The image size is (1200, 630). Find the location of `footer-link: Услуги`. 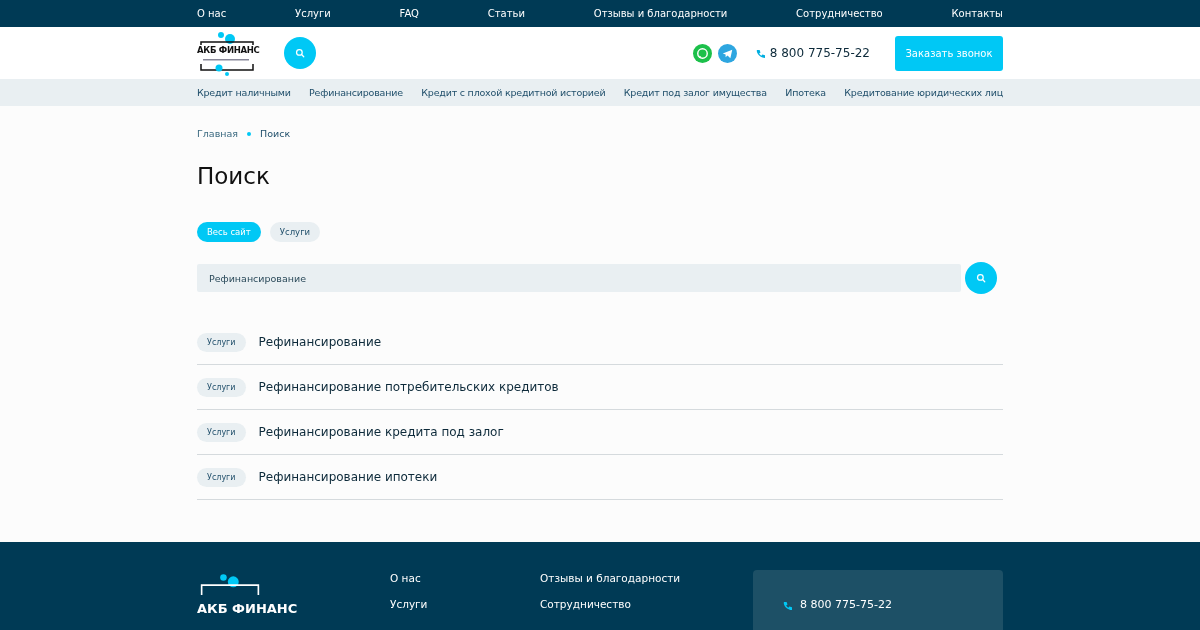

footer-link: Услуги is located at coordinates (465, 604).